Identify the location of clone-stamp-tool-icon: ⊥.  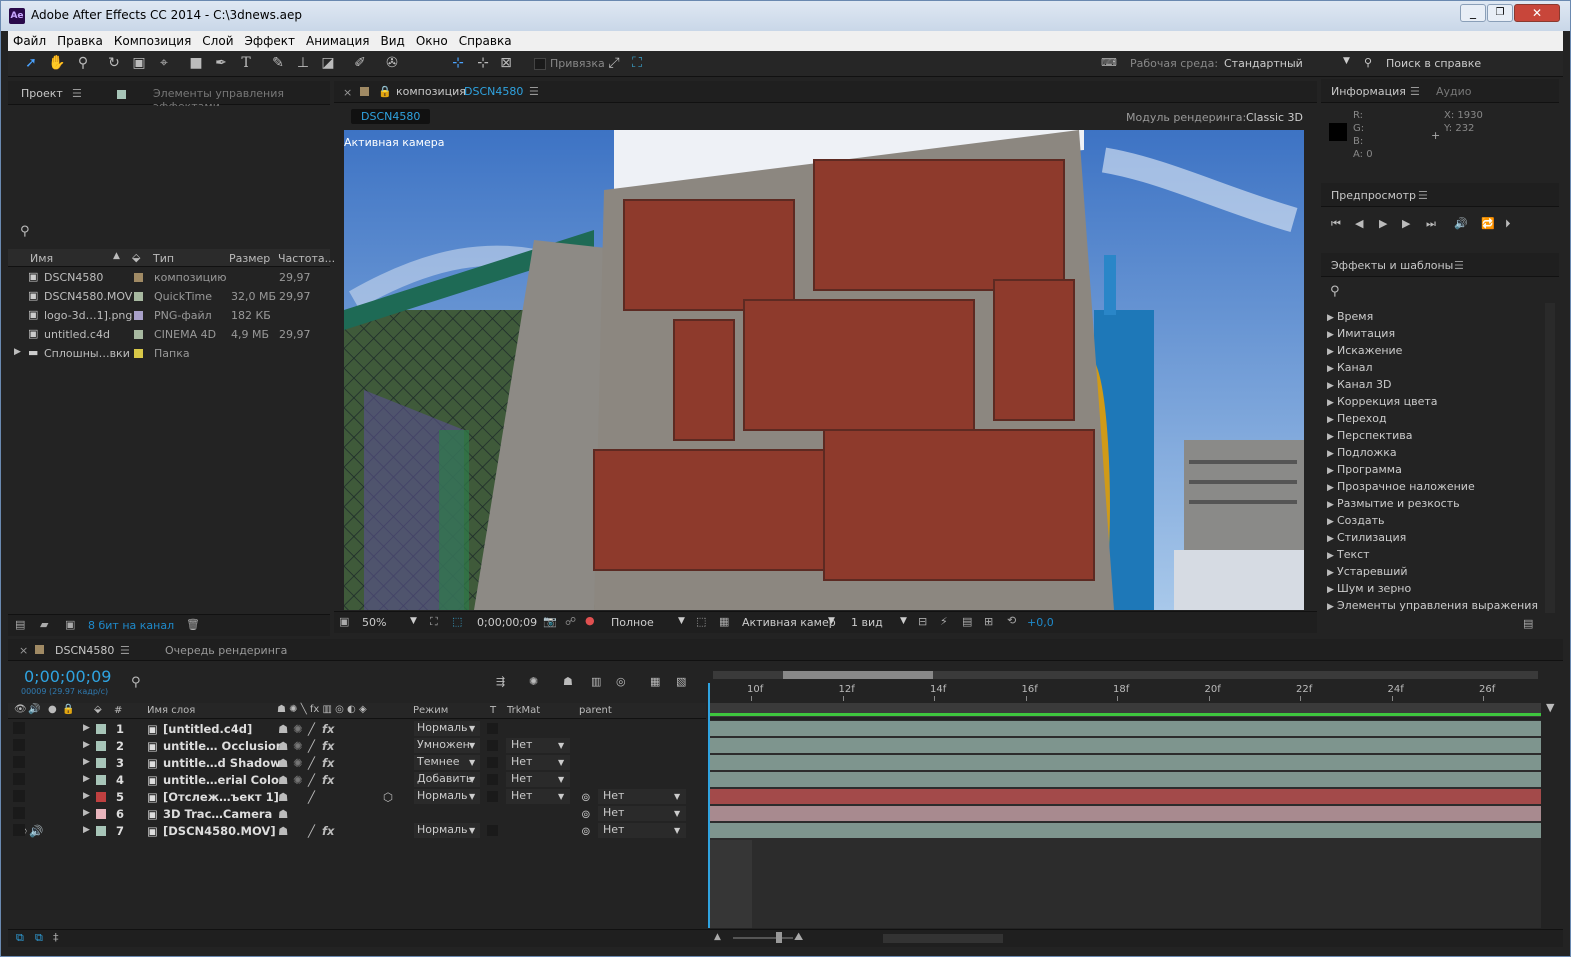
(303, 63).